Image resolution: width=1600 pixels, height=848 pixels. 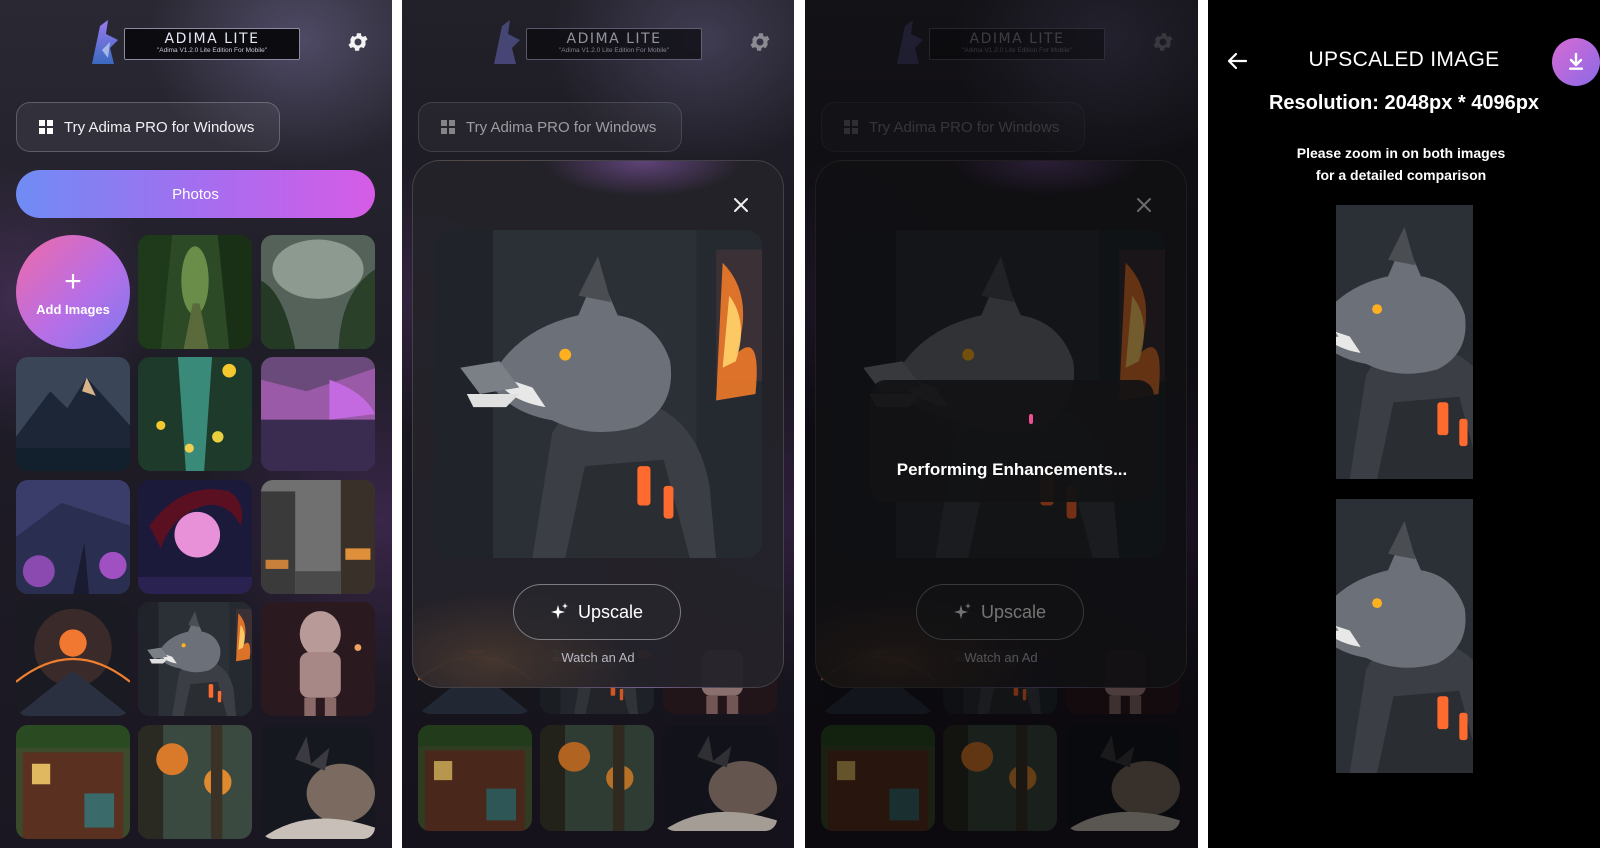 I want to click on resolution-text: Resolution: 2048px * 4096px, so click(x=1404, y=103).